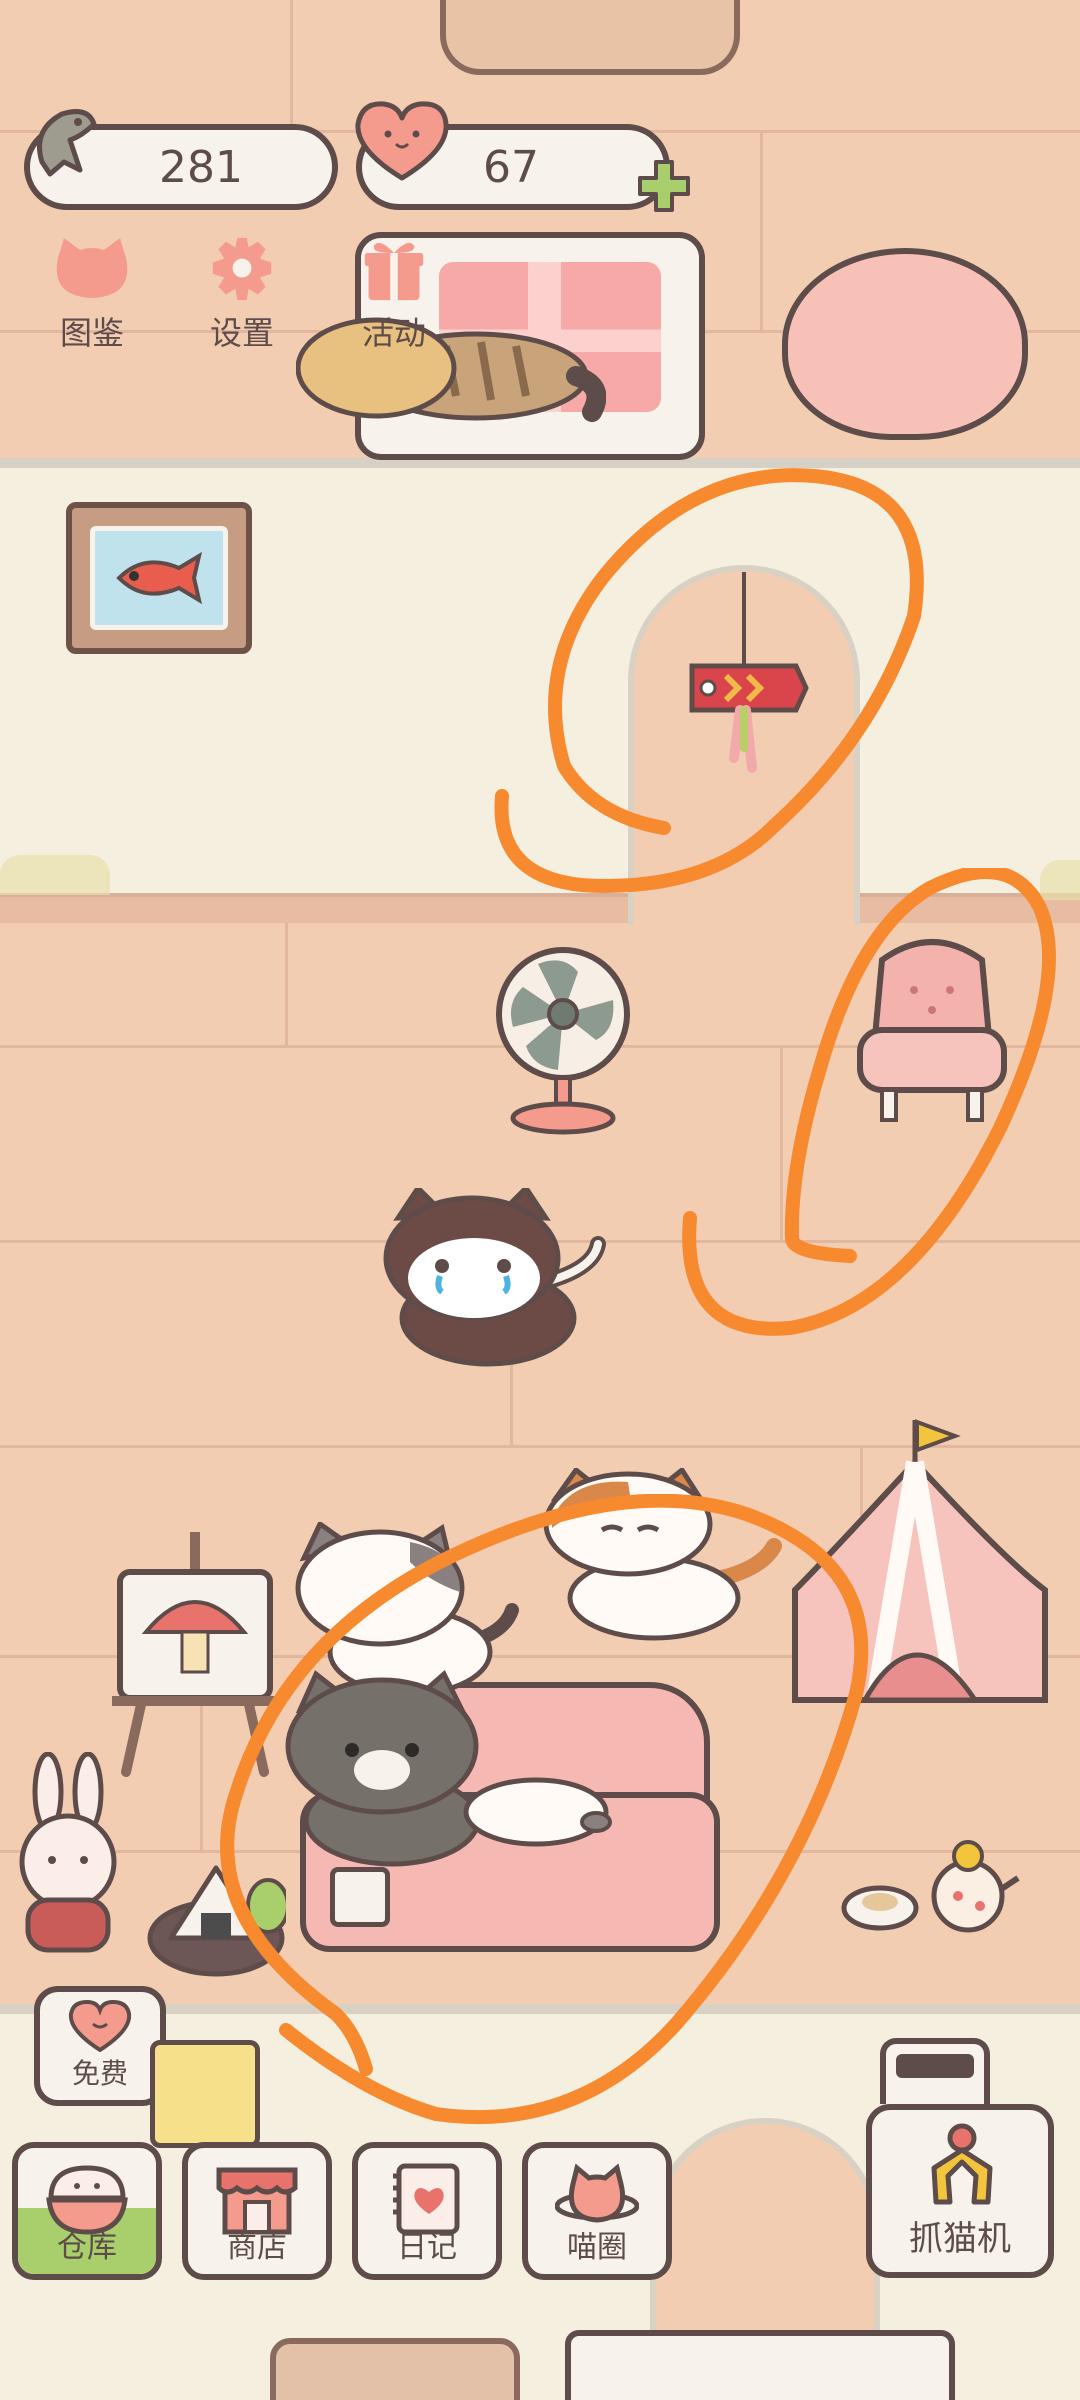 The width and height of the screenshot is (1080, 2400). Describe the element at coordinates (159, 578) in the screenshot. I see `fish-picture-frame` at that location.